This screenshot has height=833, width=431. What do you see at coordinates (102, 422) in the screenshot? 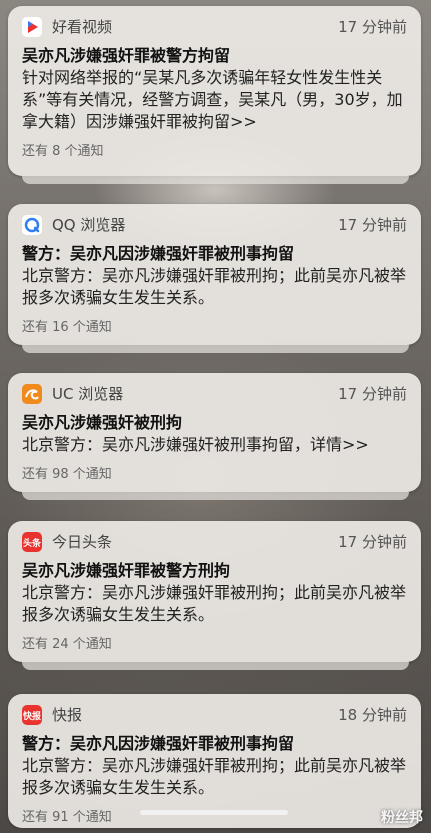
I see `notification-title: 吴亦凡涉嫌强奸被刑拘` at bounding box center [102, 422].